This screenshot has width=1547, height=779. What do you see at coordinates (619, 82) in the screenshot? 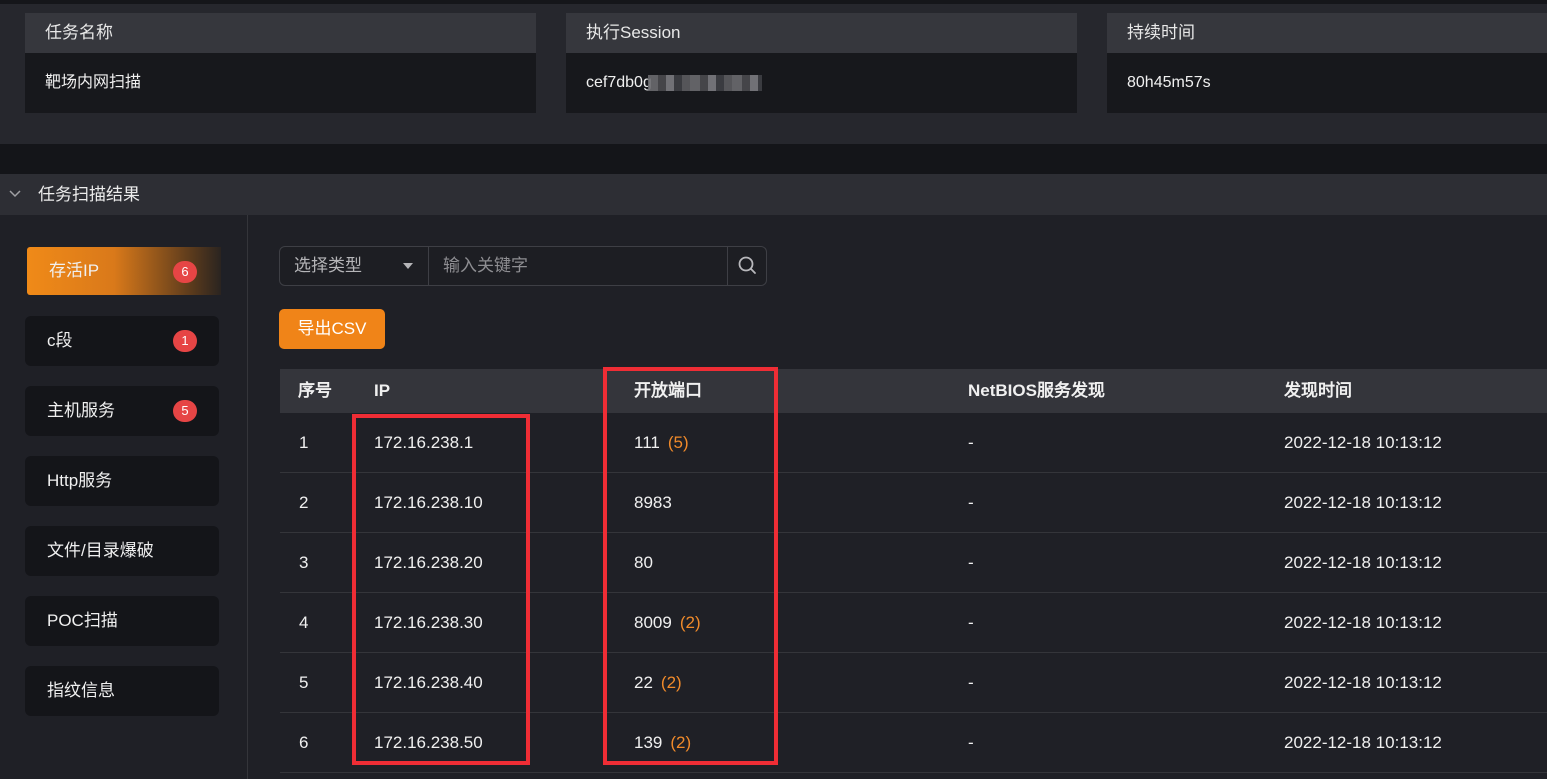
I see `session-value: cef7db0g` at bounding box center [619, 82].